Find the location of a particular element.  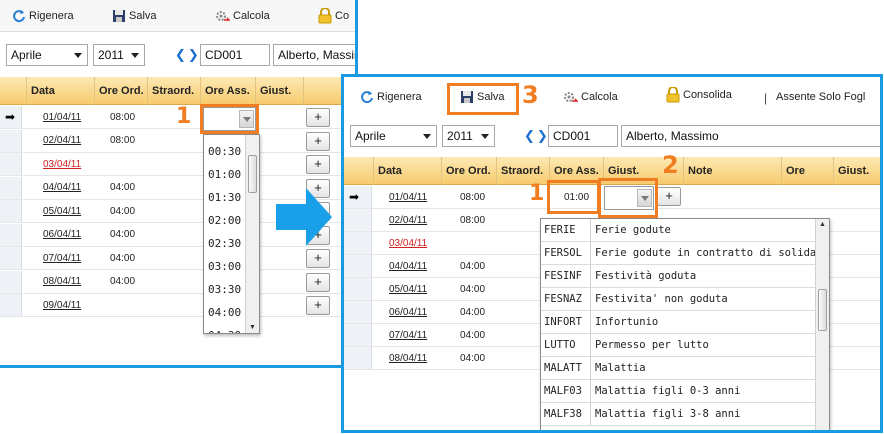

employee-name-field: Alberto, Massimo is located at coordinates (750, 136).